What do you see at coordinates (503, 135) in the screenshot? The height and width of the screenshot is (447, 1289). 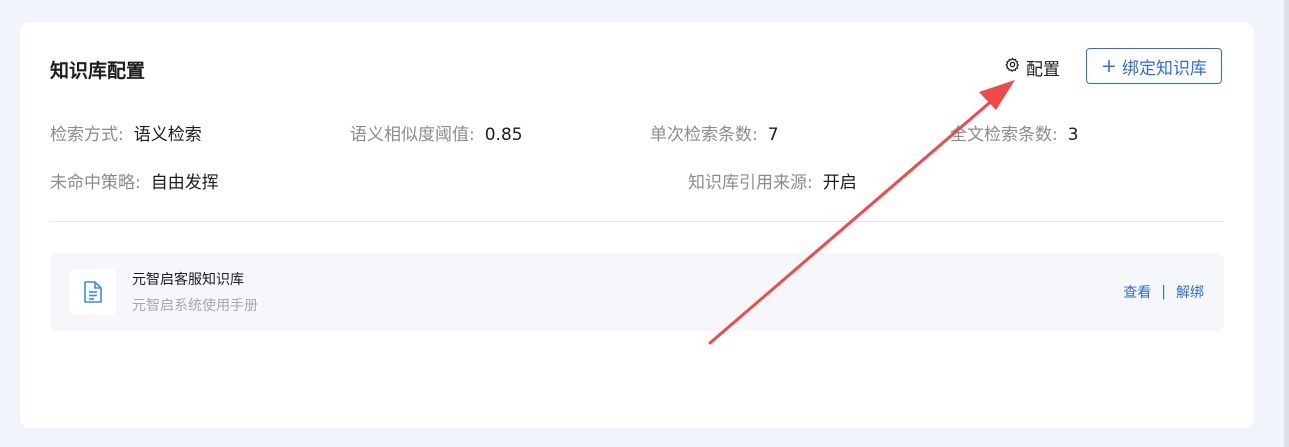 I see `similarity-threshold-value: 0.85` at bounding box center [503, 135].